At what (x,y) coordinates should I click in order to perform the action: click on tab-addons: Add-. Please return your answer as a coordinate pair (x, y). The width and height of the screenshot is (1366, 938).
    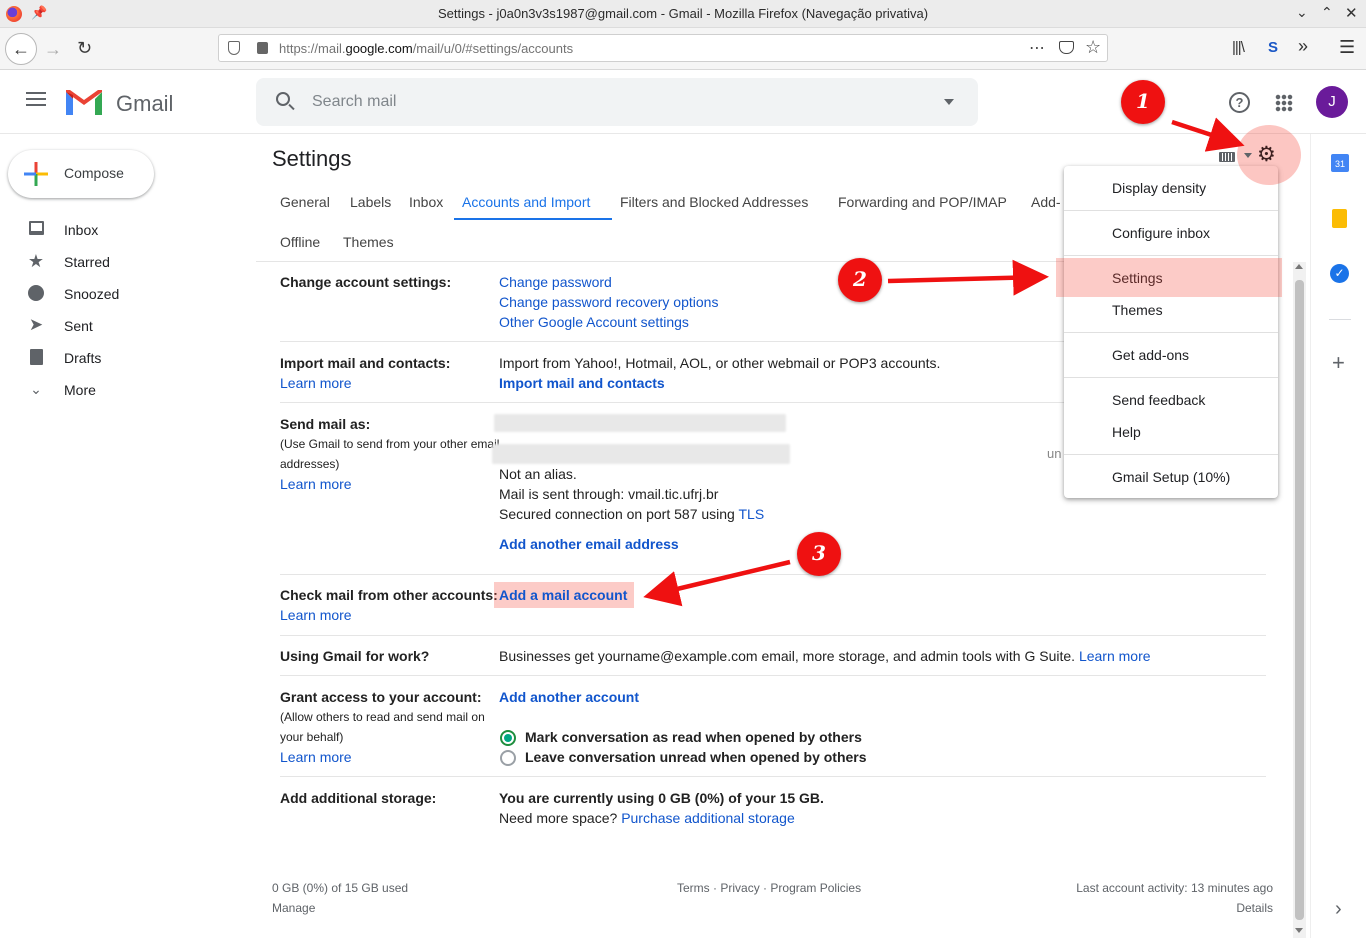
    Looking at the image, I should click on (1046, 202).